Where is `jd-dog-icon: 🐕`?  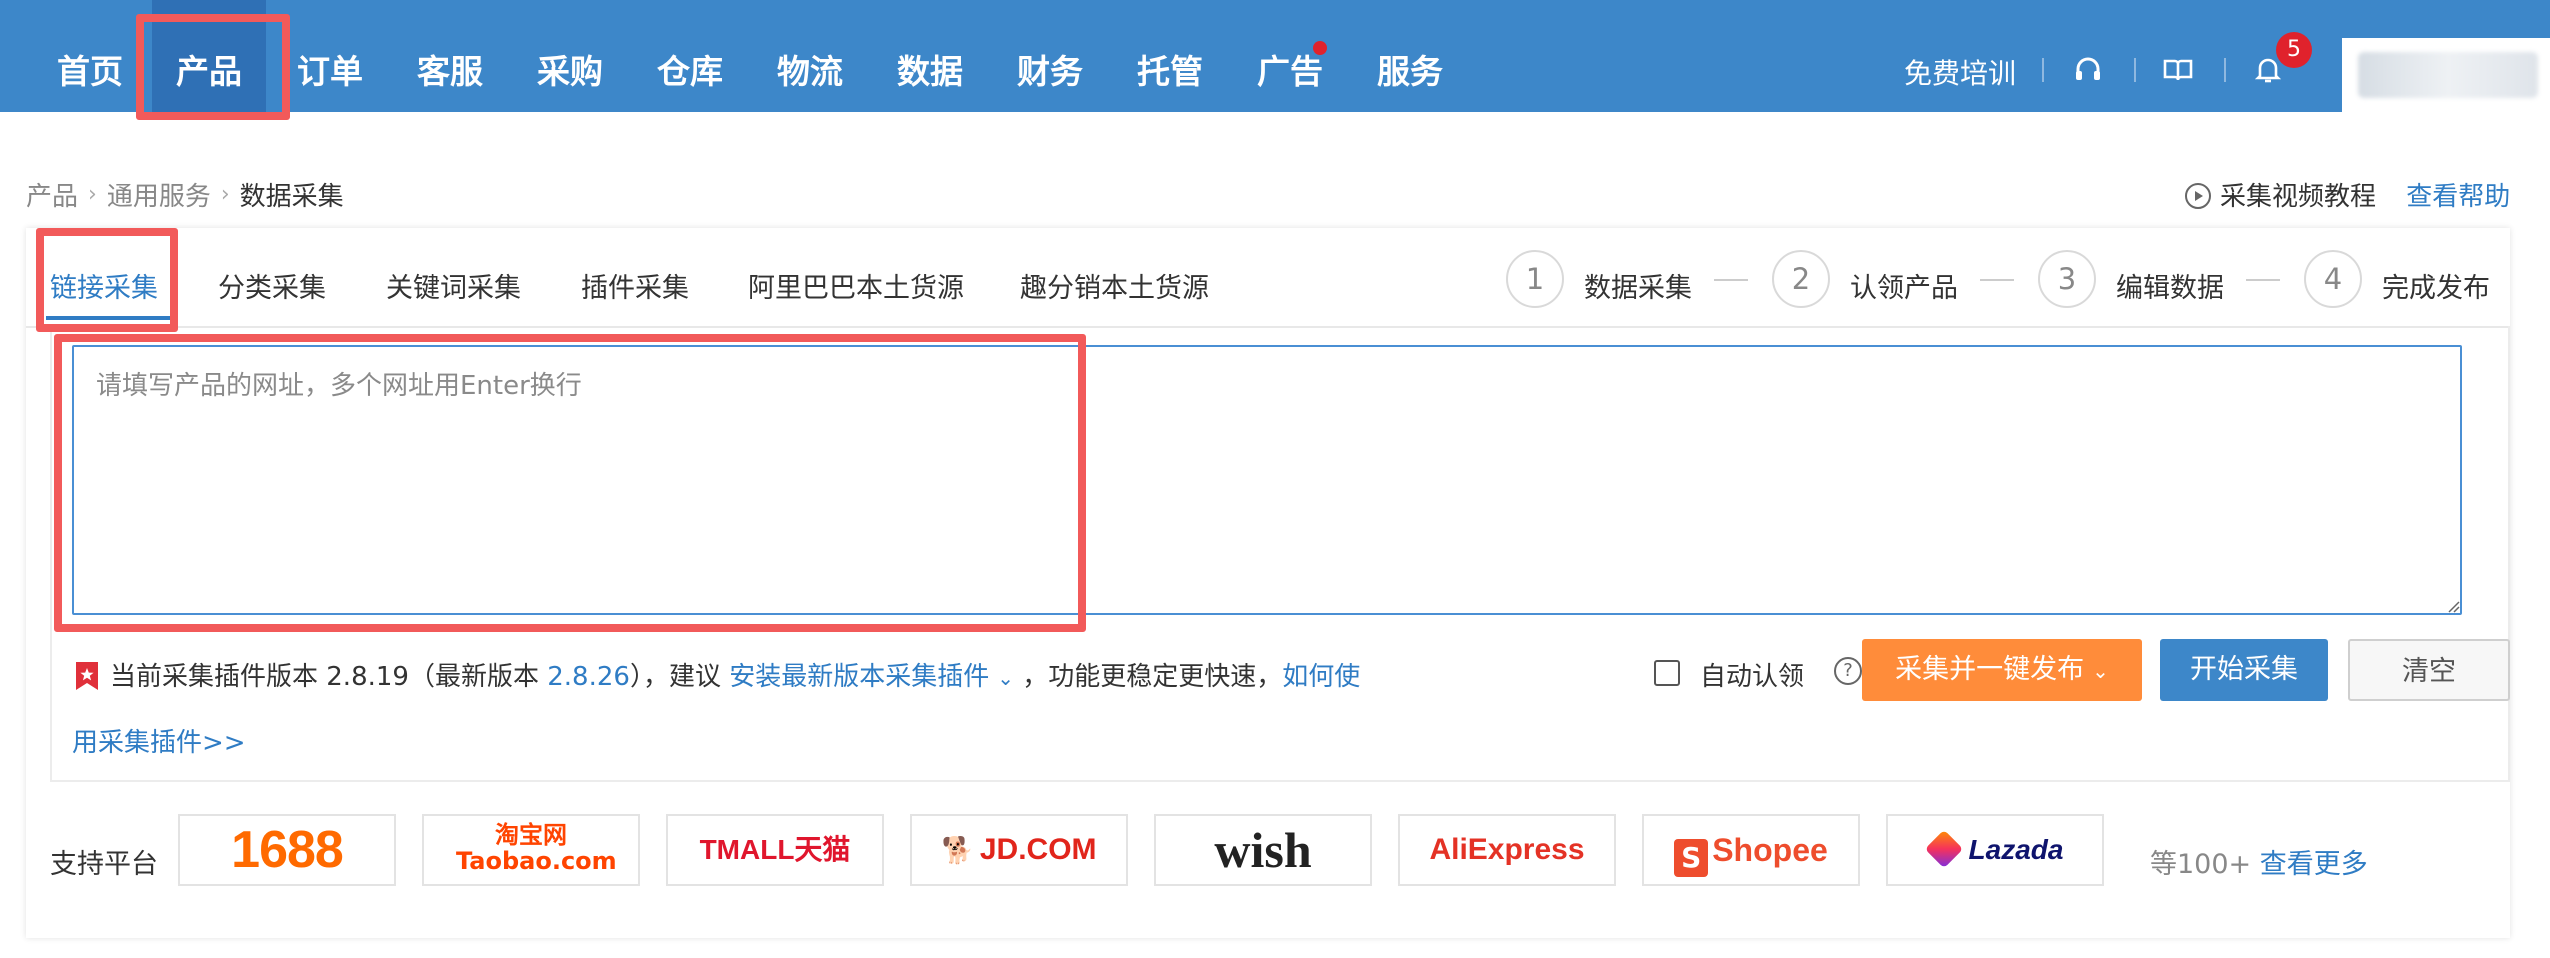 jd-dog-icon: 🐕 is located at coordinates (957, 851).